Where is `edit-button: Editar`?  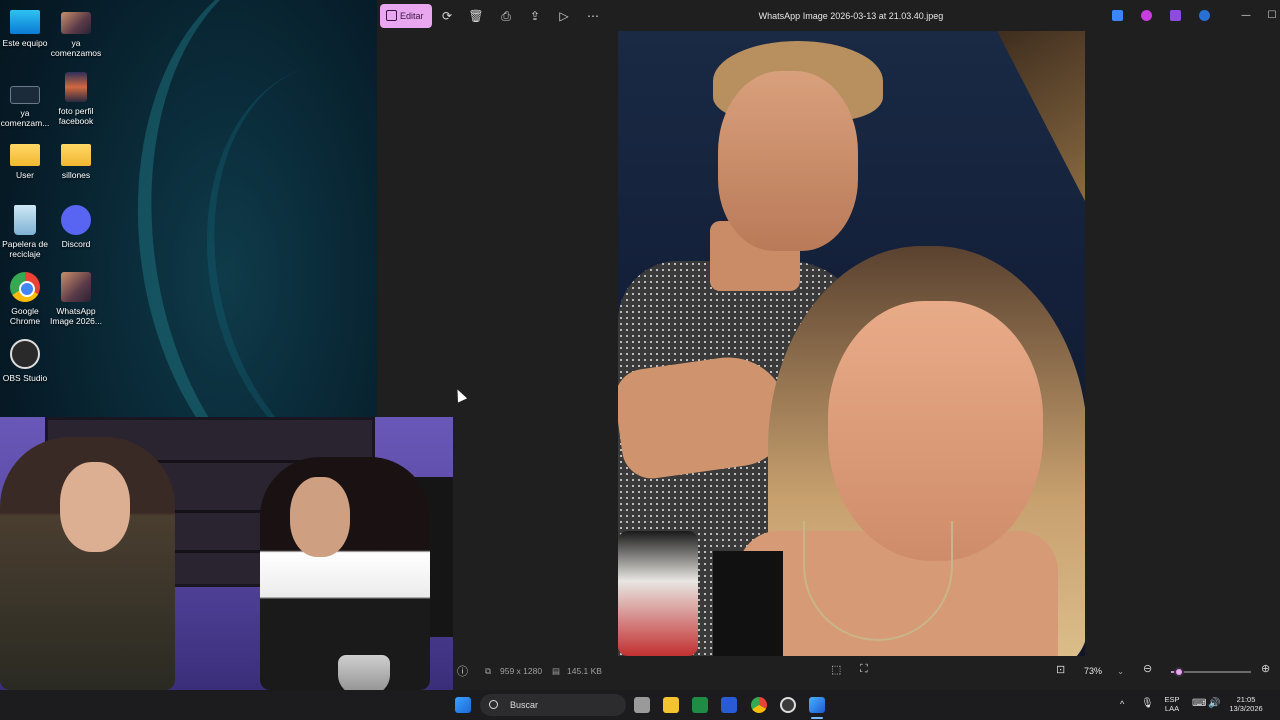 edit-button: Editar is located at coordinates (406, 16).